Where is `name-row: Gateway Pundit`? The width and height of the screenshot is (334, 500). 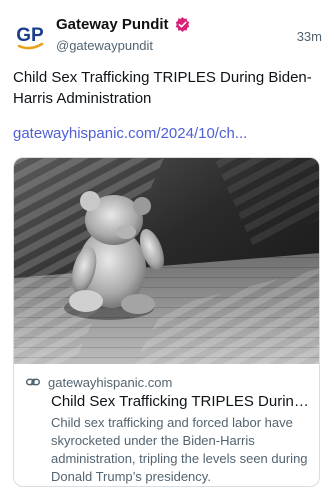 name-row: Gateway Pundit is located at coordinates (123, 24).